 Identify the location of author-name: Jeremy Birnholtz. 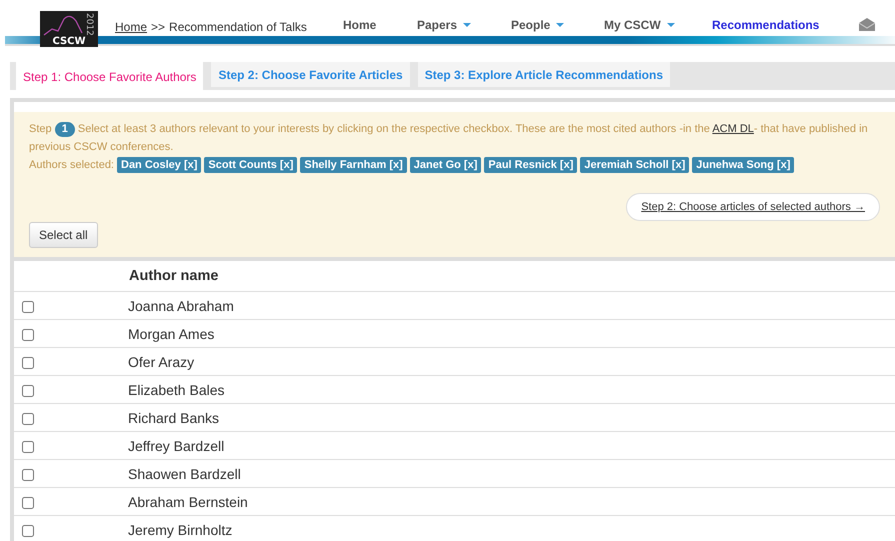
(180, 530).